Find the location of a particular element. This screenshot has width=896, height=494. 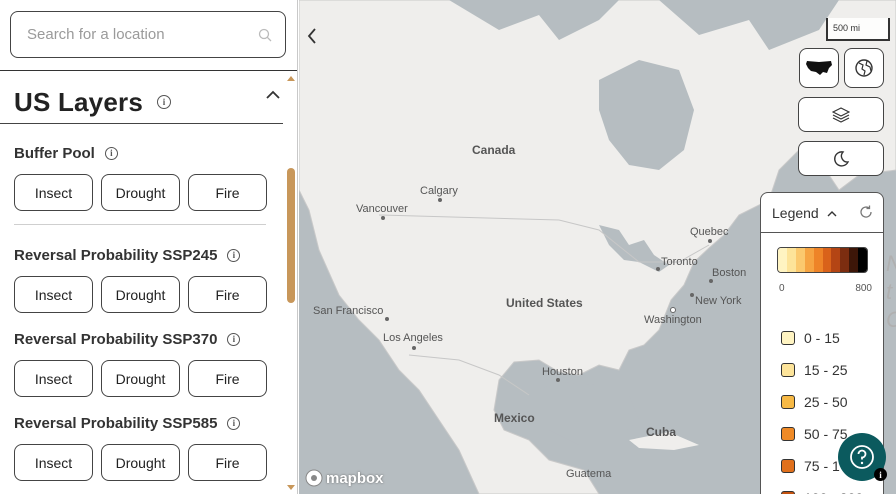

layer-label: Reversal Probability SSP370 i is located at coordinates (144, 339).